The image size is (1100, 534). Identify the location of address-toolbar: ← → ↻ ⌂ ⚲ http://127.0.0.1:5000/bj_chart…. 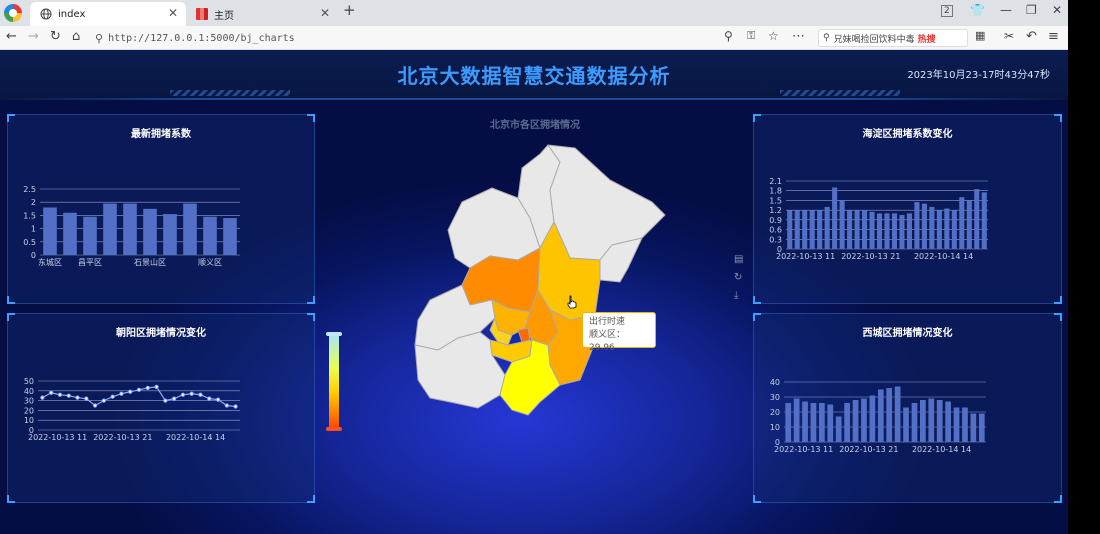
(534, 38).